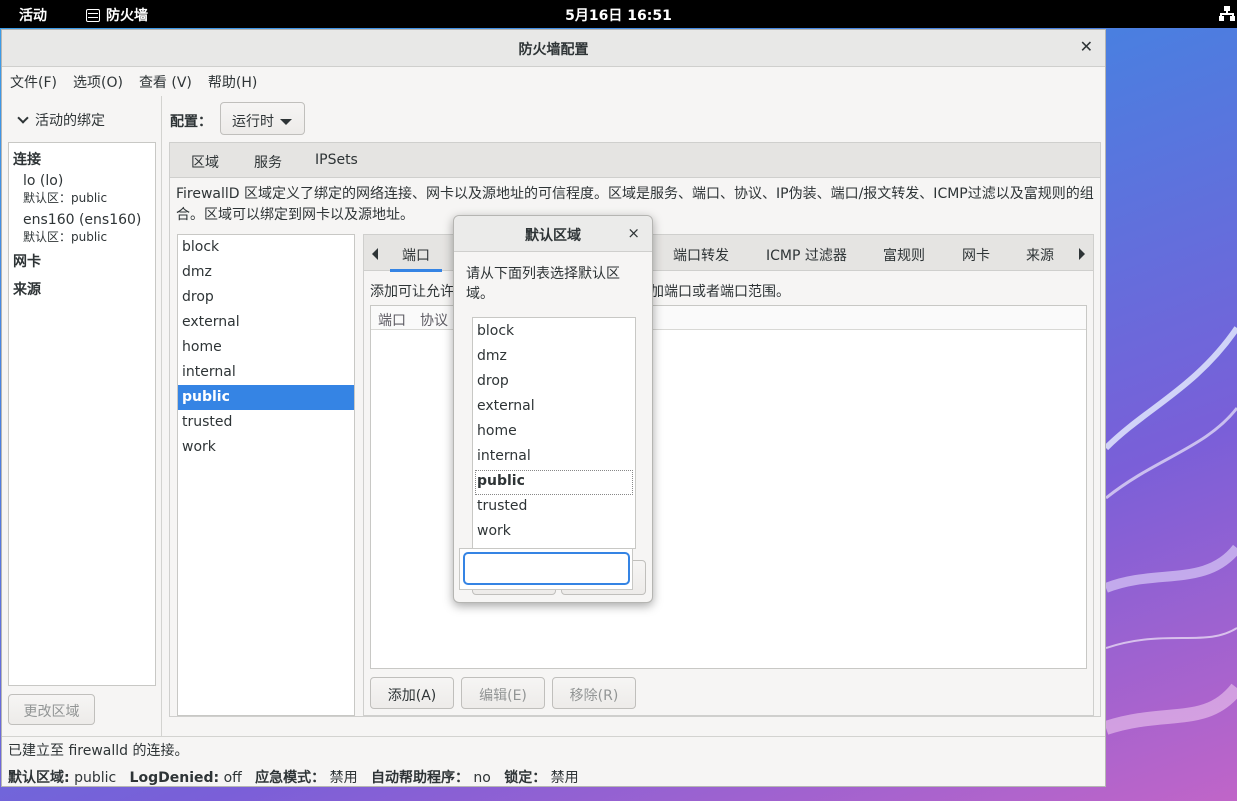  What do you see at coordinates (419, 778) in the screenshot?
I see `automatic-helpers-label: 自动帮助程序：` at bounding box center [419, 778].